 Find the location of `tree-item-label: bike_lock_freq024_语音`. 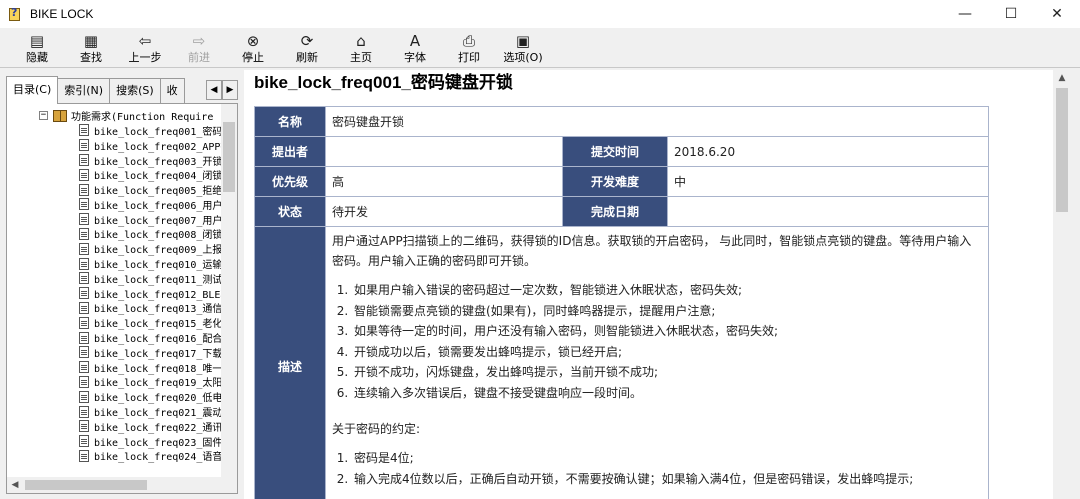

tree-item-label: bike_lock_freq024_语音 is located at coordinates (158, 458).